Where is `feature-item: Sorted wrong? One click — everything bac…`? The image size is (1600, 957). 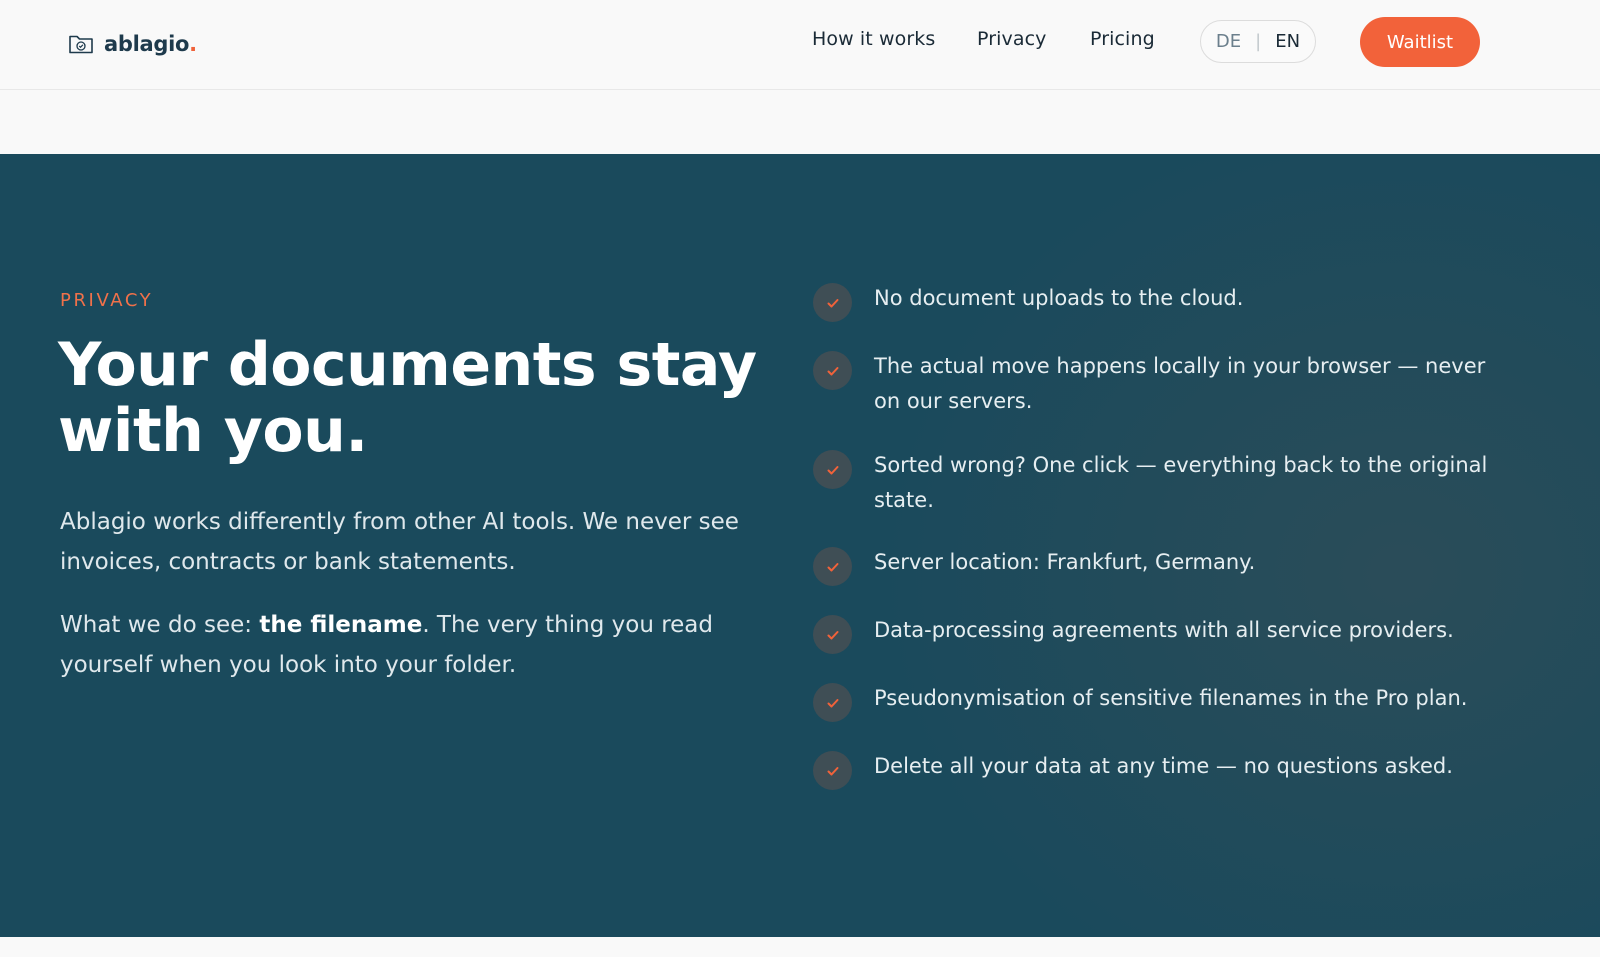
feature-item: Sorted wrong? One click — everything bac… is located at coordinates (1163, 483).